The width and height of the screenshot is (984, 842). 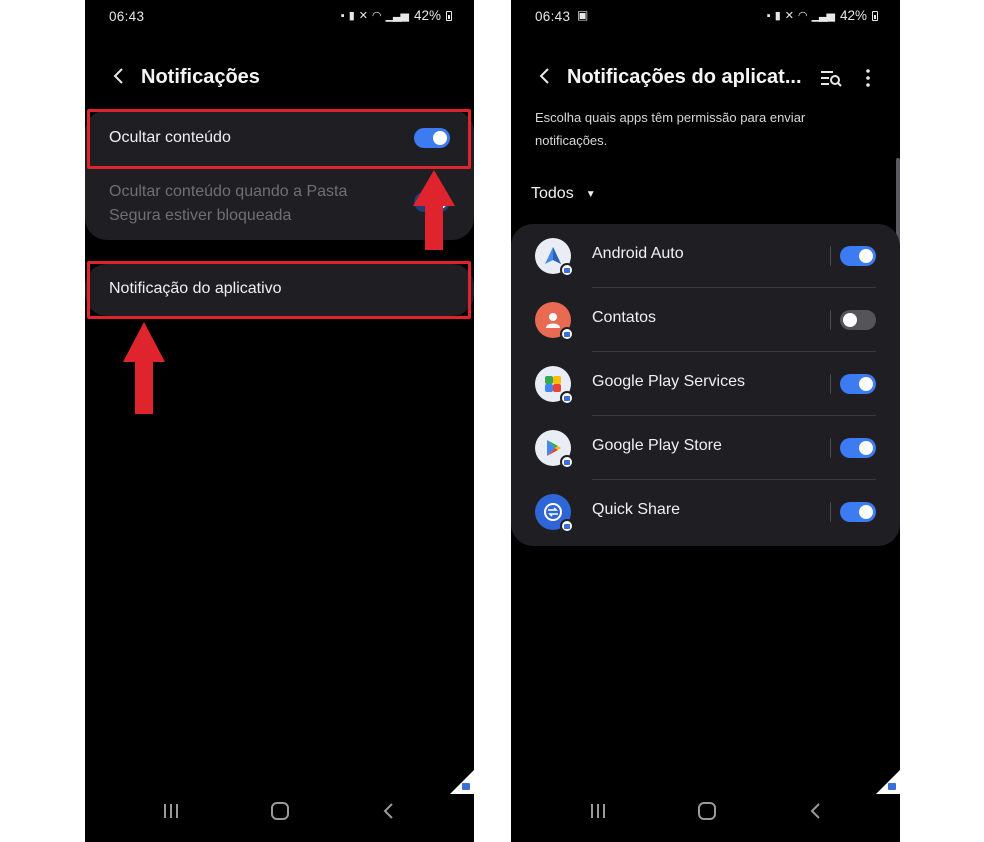 I want to click on filter-dropdown: Todos ▼, so click(x=563, y=194).